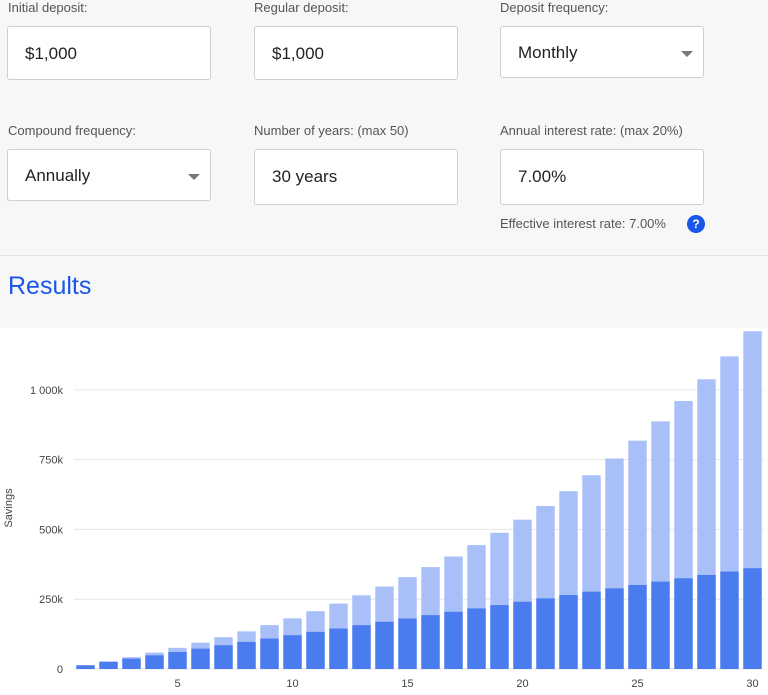 The height and width of the screenshot is (695, 768). What do you see at coordinates (9, 508) in the screenshot?
I see `y-axis-title: Savings` at bounding box center [9, 508].